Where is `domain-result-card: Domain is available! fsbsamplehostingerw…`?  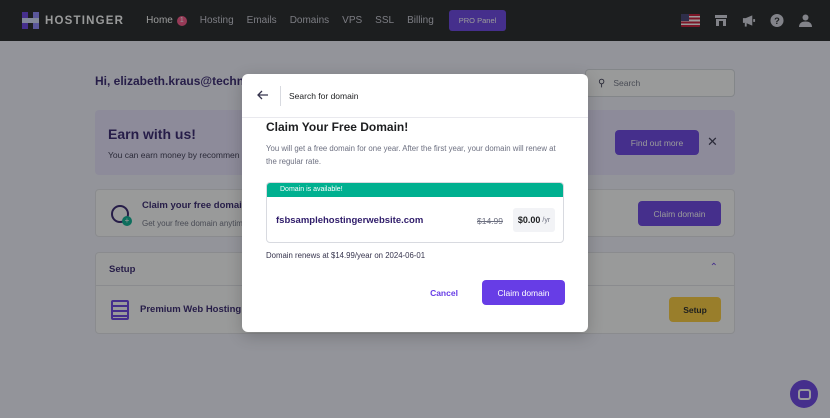 domain-result-card: Domain is available! fsbsamplehostingerw… is located at coordinates (415, 212).